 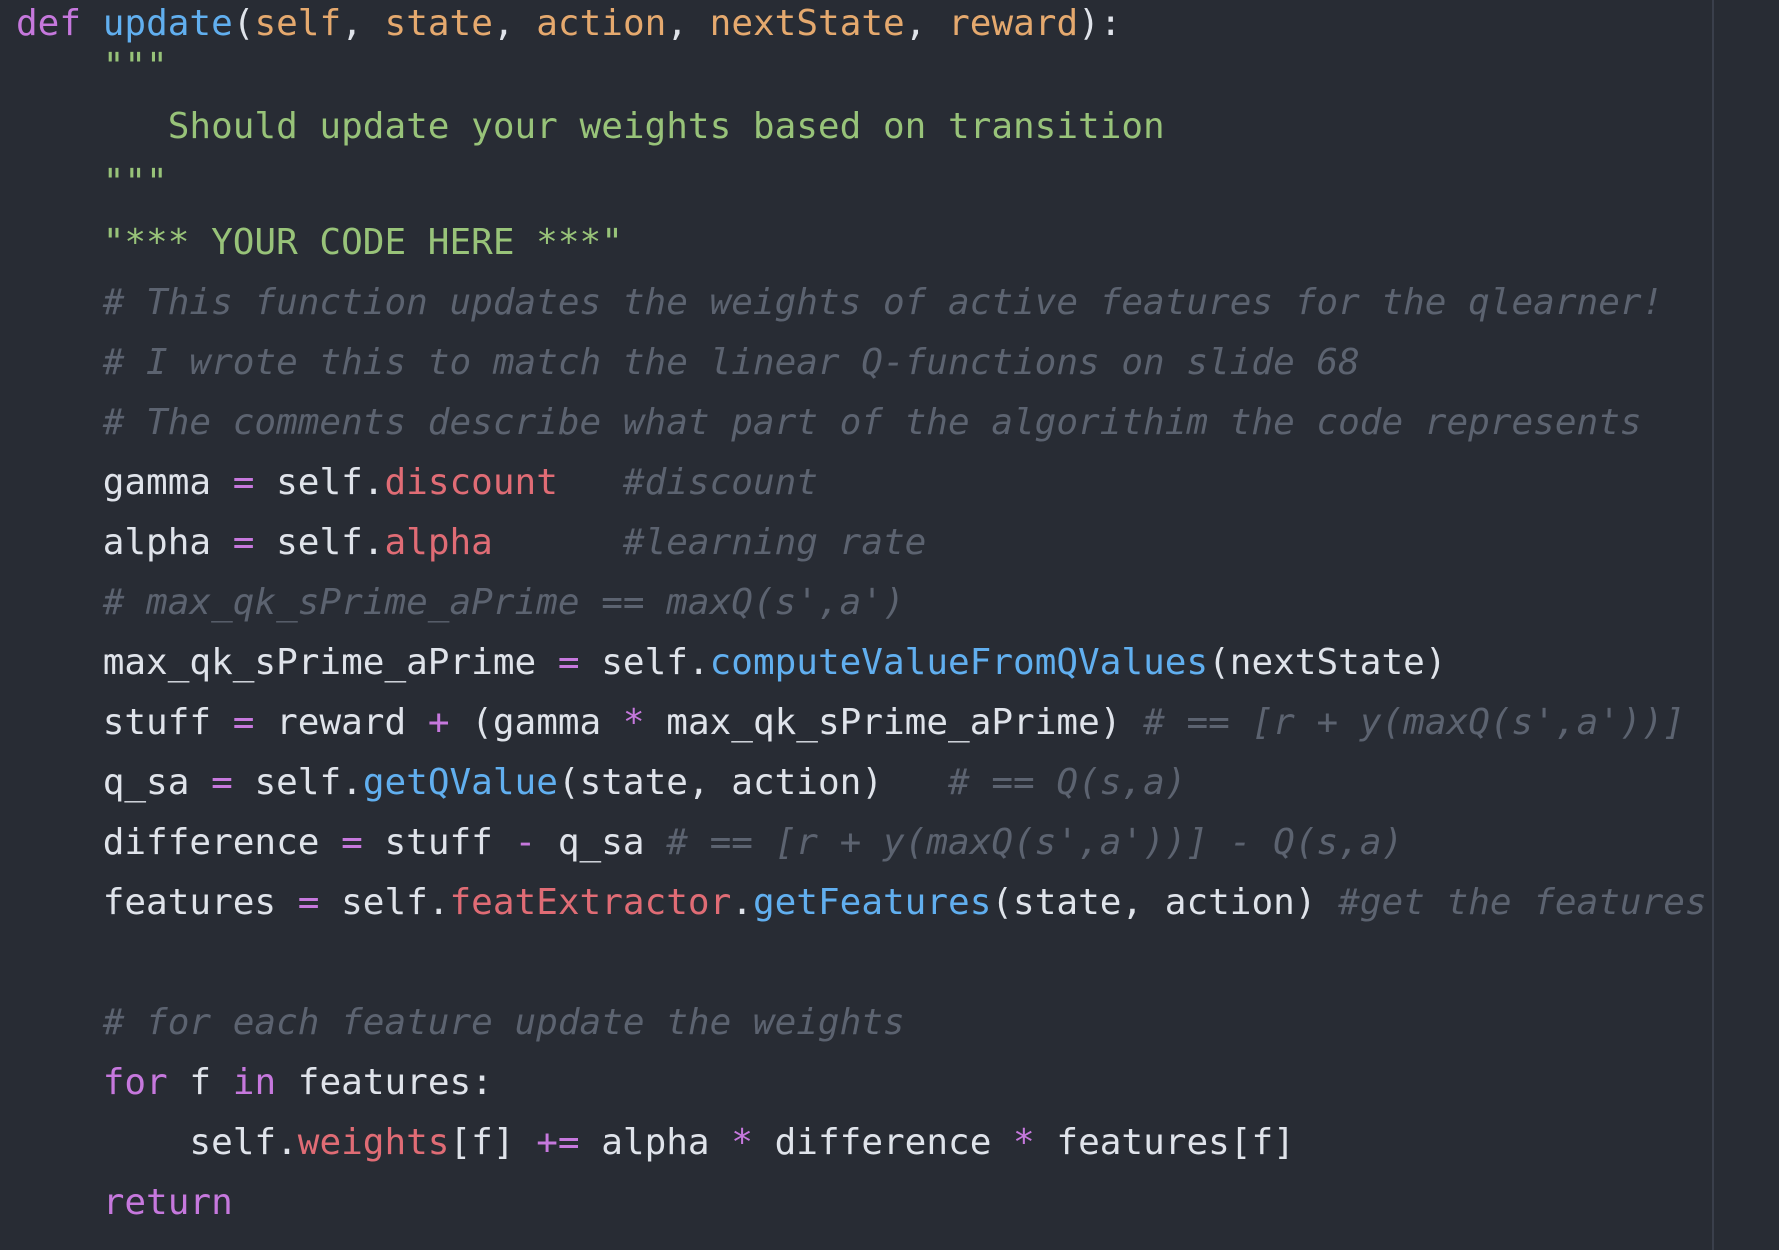 I want to click on code-line-11: # max_qk_sPrime_aPrime == maxQ(s',a'), so click(x=861, y=609).